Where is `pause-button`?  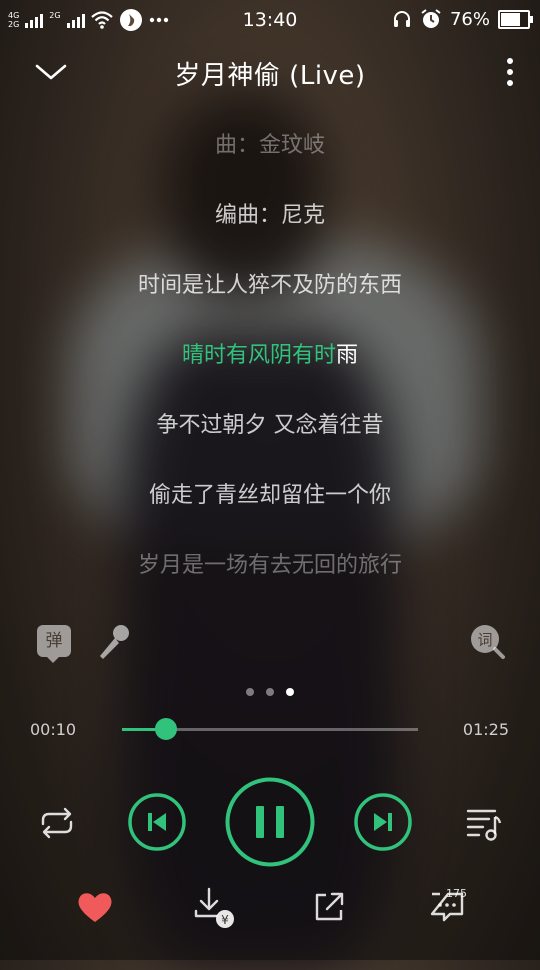 pause-button is located at coordinates (270, 822).